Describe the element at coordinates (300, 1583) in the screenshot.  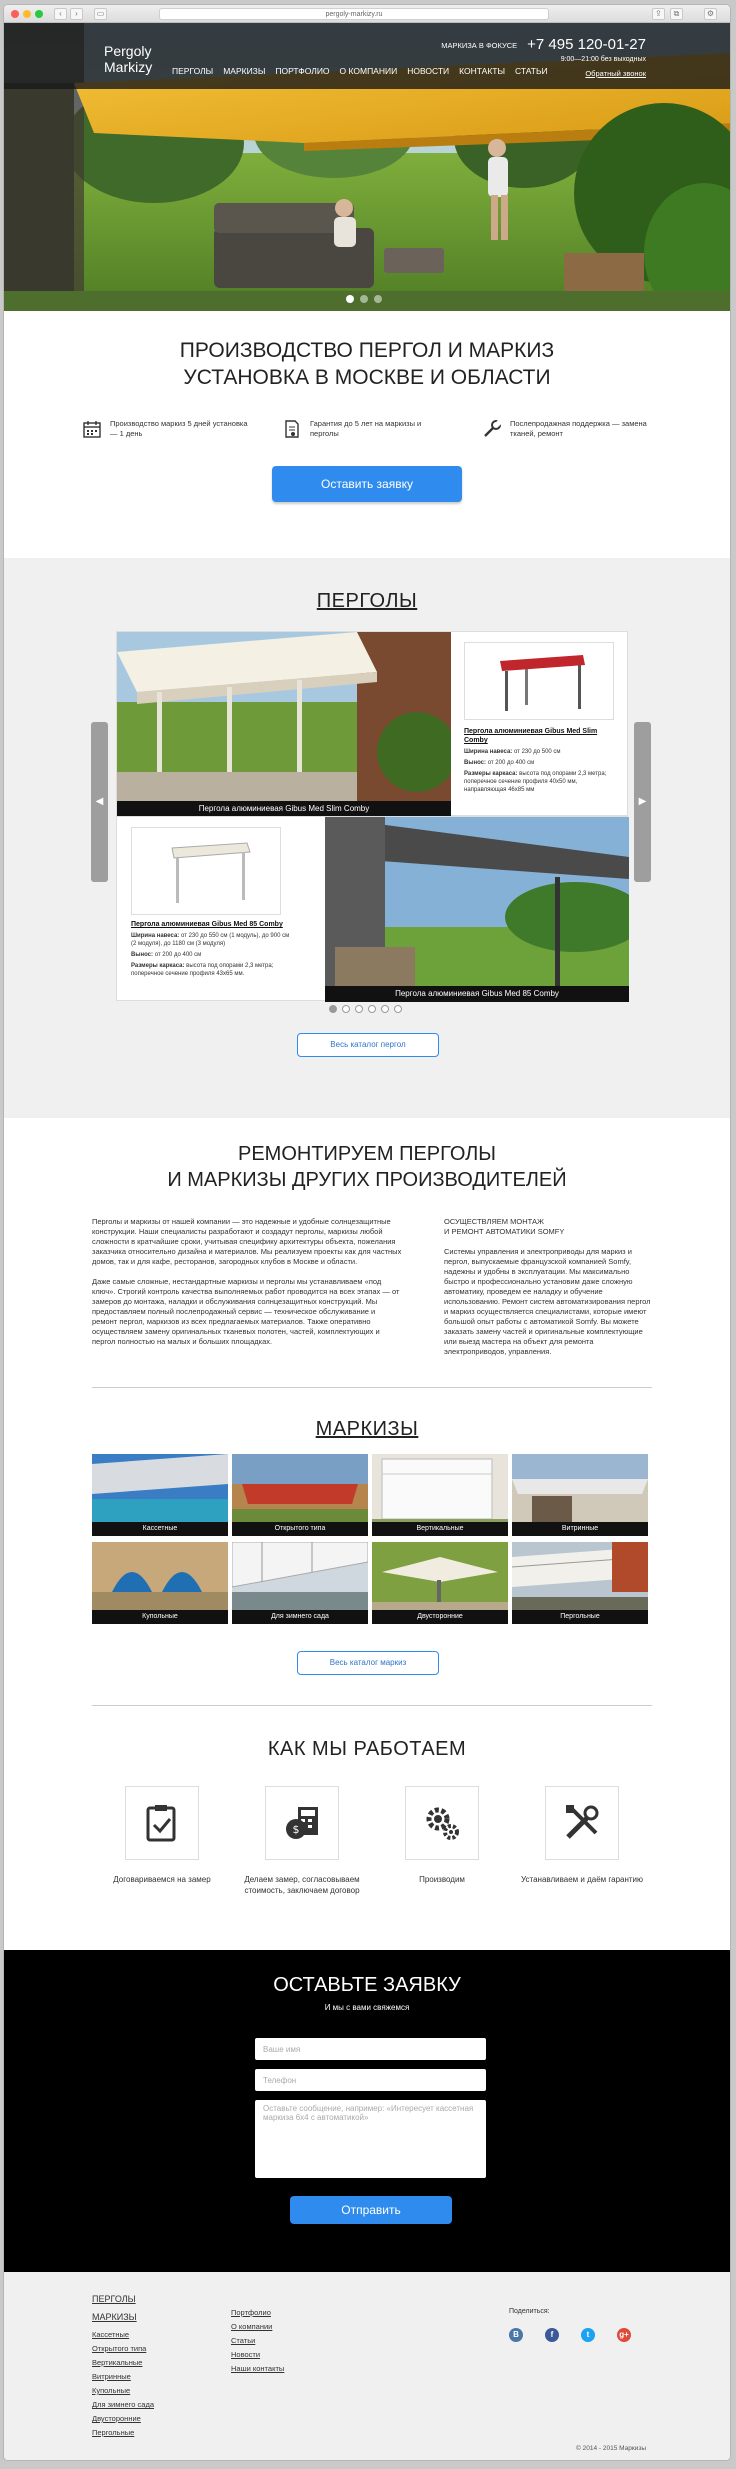
I see `markiza-tile: Для зимнего сада` at that location.